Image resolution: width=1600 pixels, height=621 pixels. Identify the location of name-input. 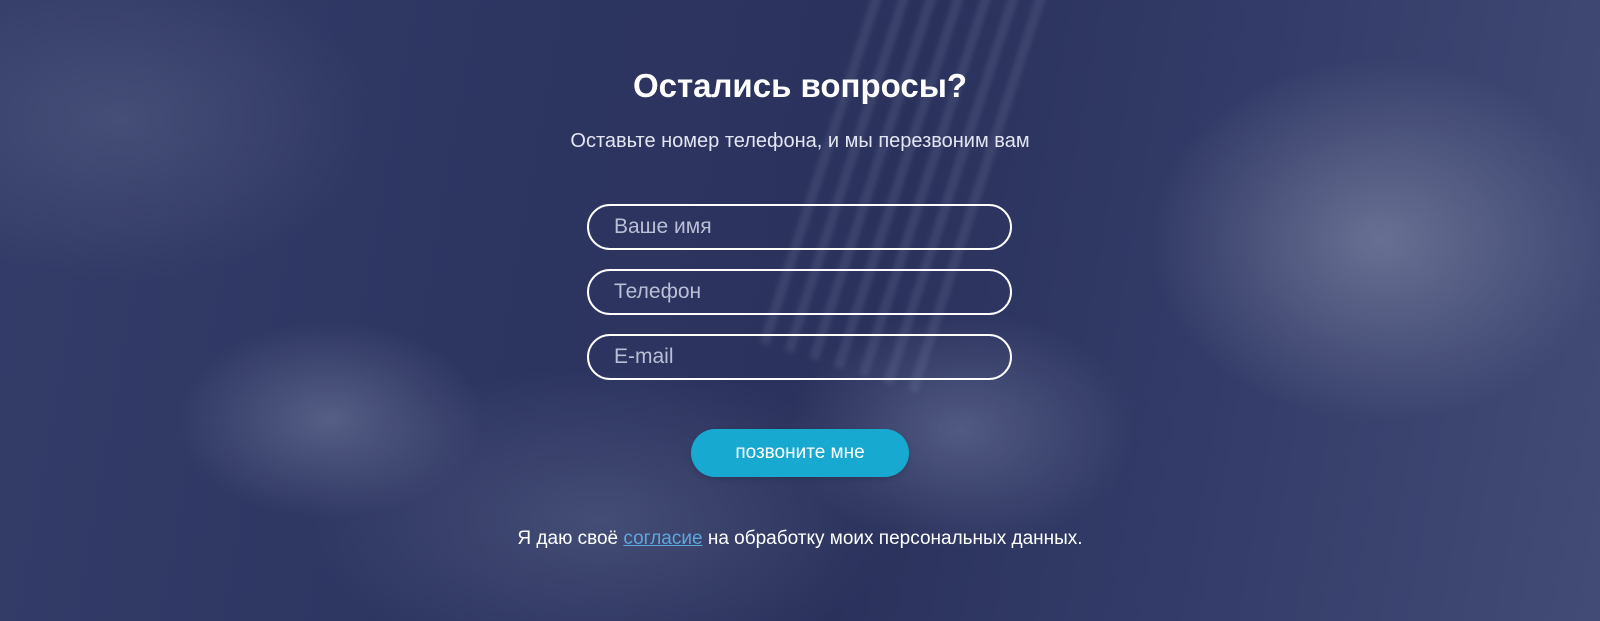
(799, 227).